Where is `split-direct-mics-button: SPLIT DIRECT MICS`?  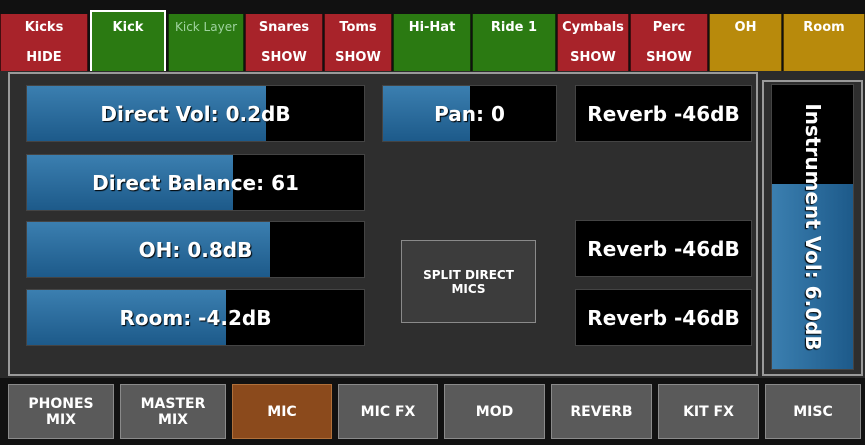
split-direct-mics-button: SPLIT DIRECT MICS is located at coordinates (468, 281).